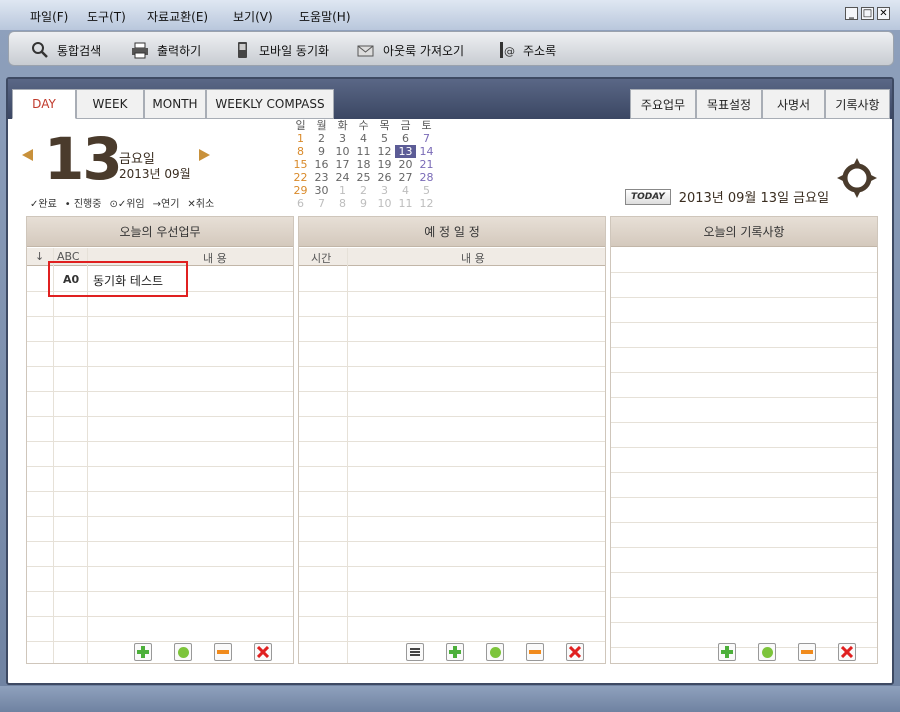 This screenshot has width=900, height=712. What do you see at coordinates (384, 125) in the screenshot?
I see `mini-cal-header: 목` at bounding box center [384, 125].